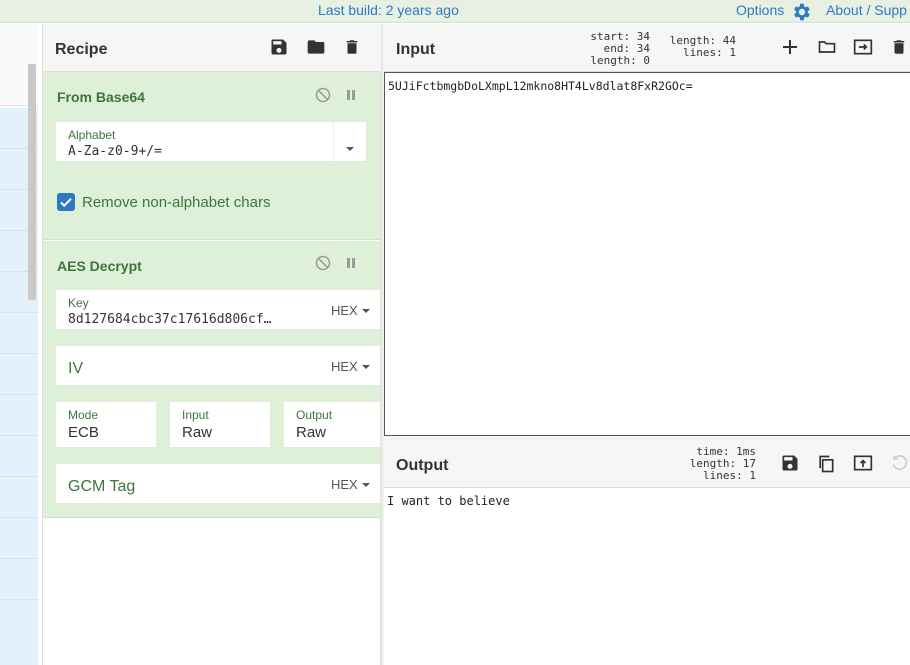 The height and width of the screenshot is (665, 910). What do you see at coordinates (83, 415) in the screenshot?
I see `mode-label: Mode` at bounding box center [83, 415].